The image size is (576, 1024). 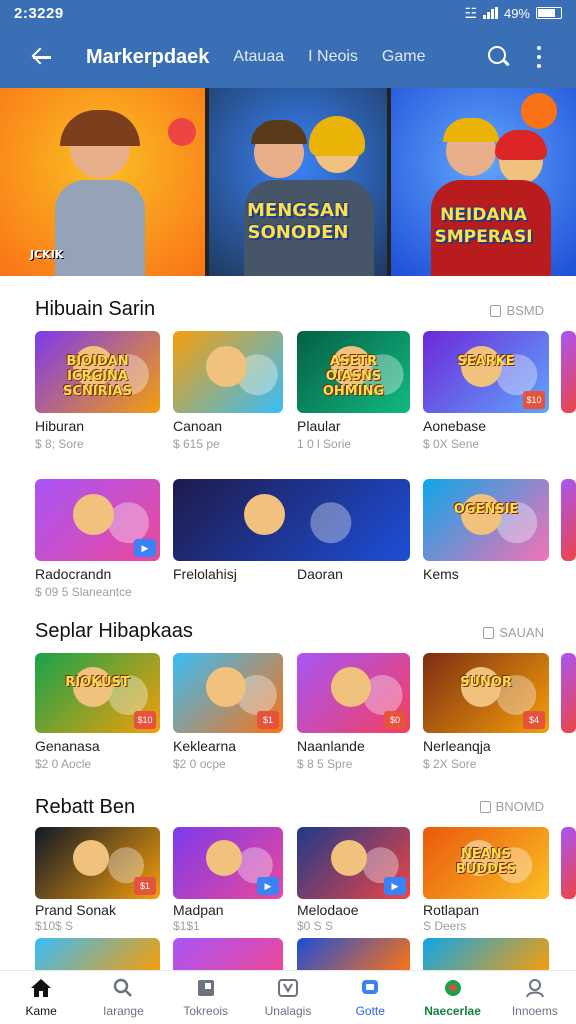 I want to click on game-artwork, so click(x=228, y=372).